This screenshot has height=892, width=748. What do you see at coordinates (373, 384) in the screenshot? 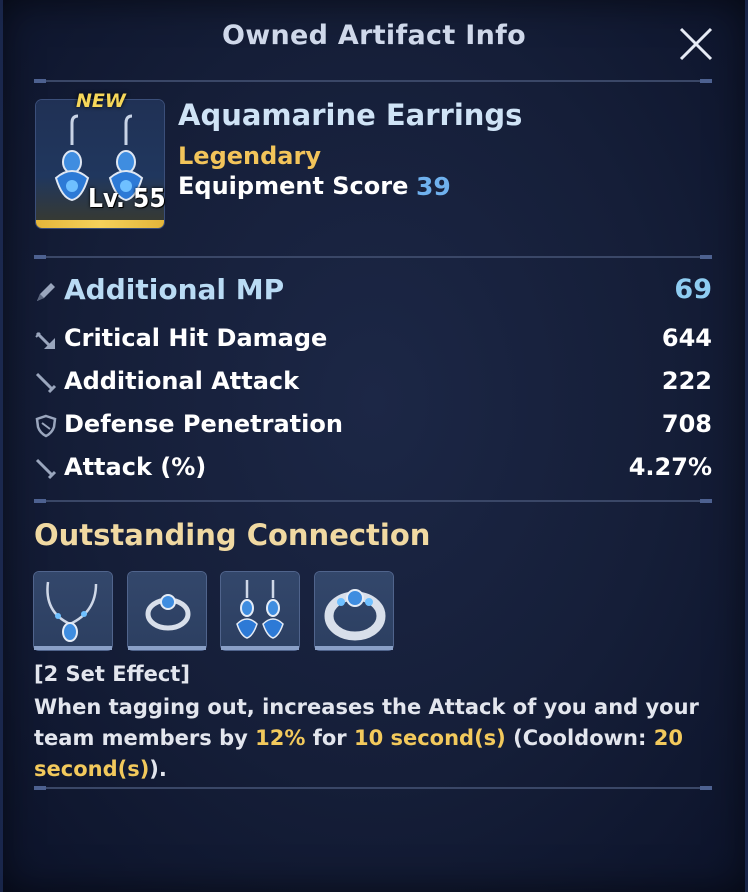
I see `stat-row-additional-attack: Additional Attack 222` at bounding box center [373, 384].